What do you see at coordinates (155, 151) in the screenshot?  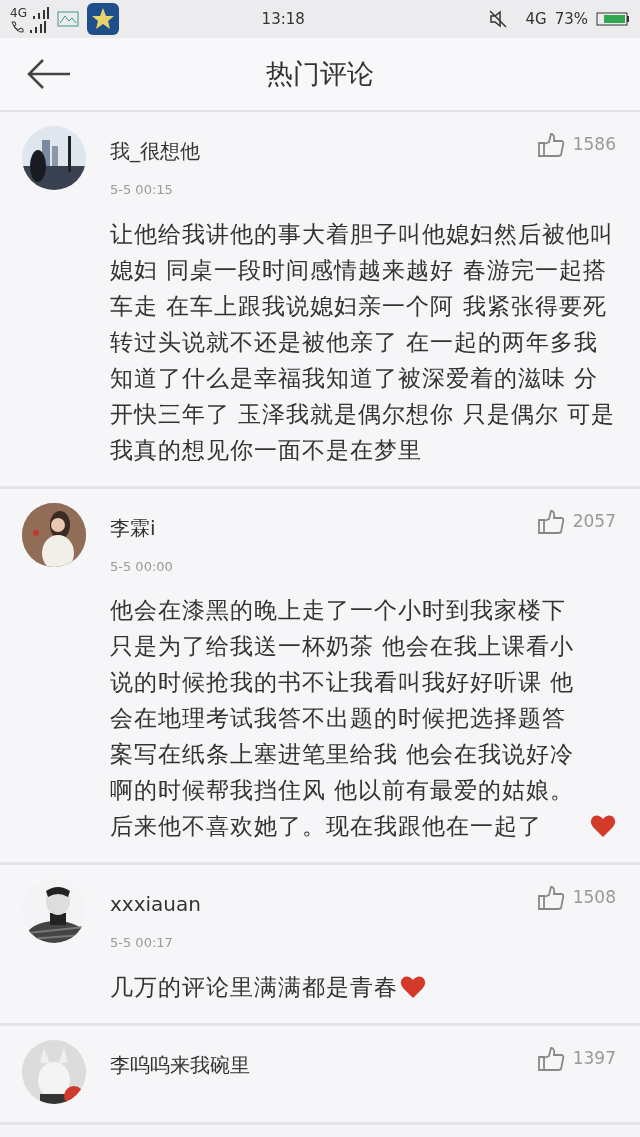 I see `user-name: 我_很想他` at bounding box center [155, 151].